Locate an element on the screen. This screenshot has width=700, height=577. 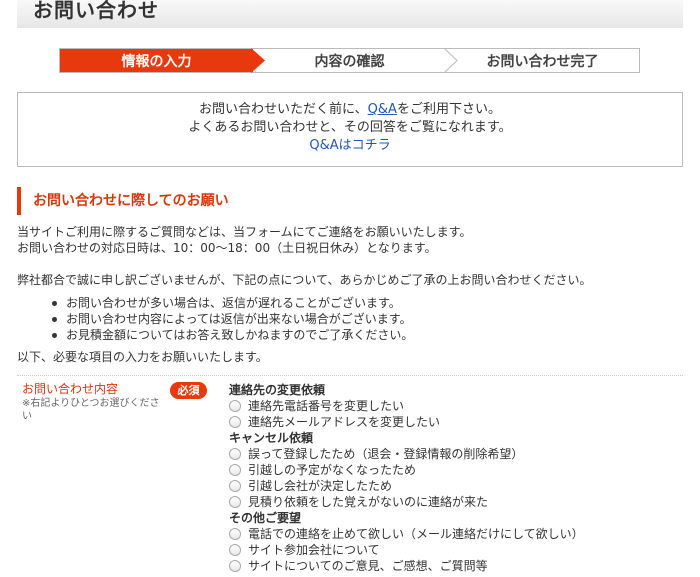
radio-site-feedback: サイトについてのご意見、ご感想、ご質問等 is located at coordinates (459, 566).